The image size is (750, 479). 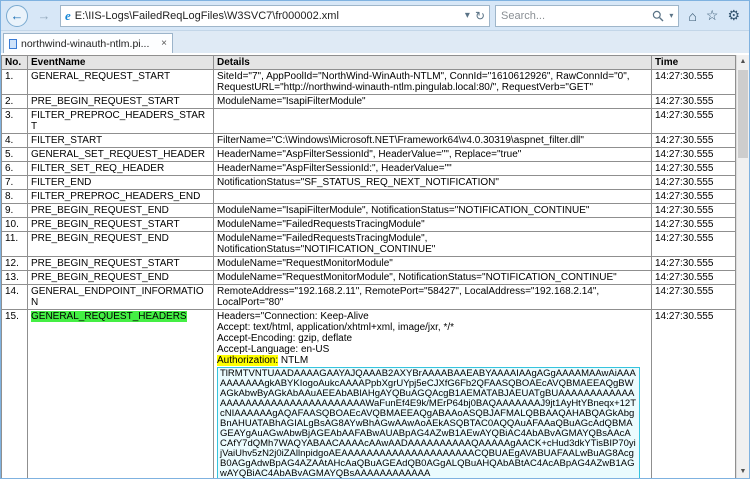 I want to click on autocomplete-dropdown-icon: ▾, so click(x=467, y=15).